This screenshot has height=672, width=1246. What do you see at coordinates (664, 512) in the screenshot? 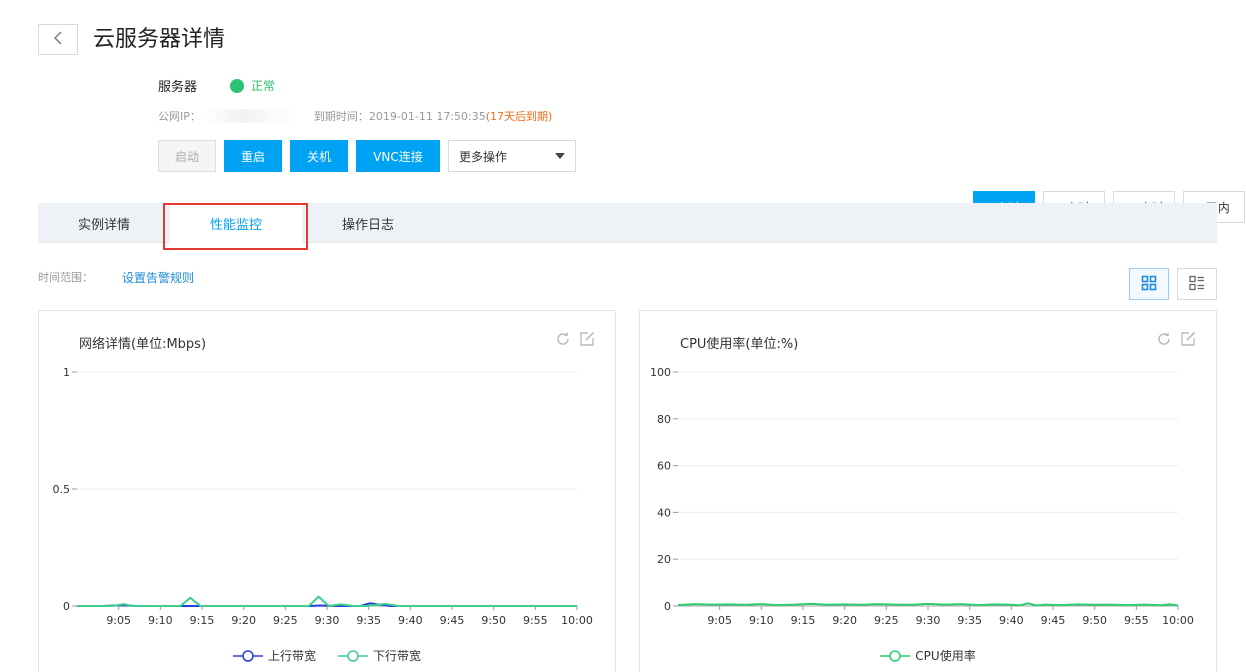
I see `y-tick-label: 40` at bounding box center [664, 512].